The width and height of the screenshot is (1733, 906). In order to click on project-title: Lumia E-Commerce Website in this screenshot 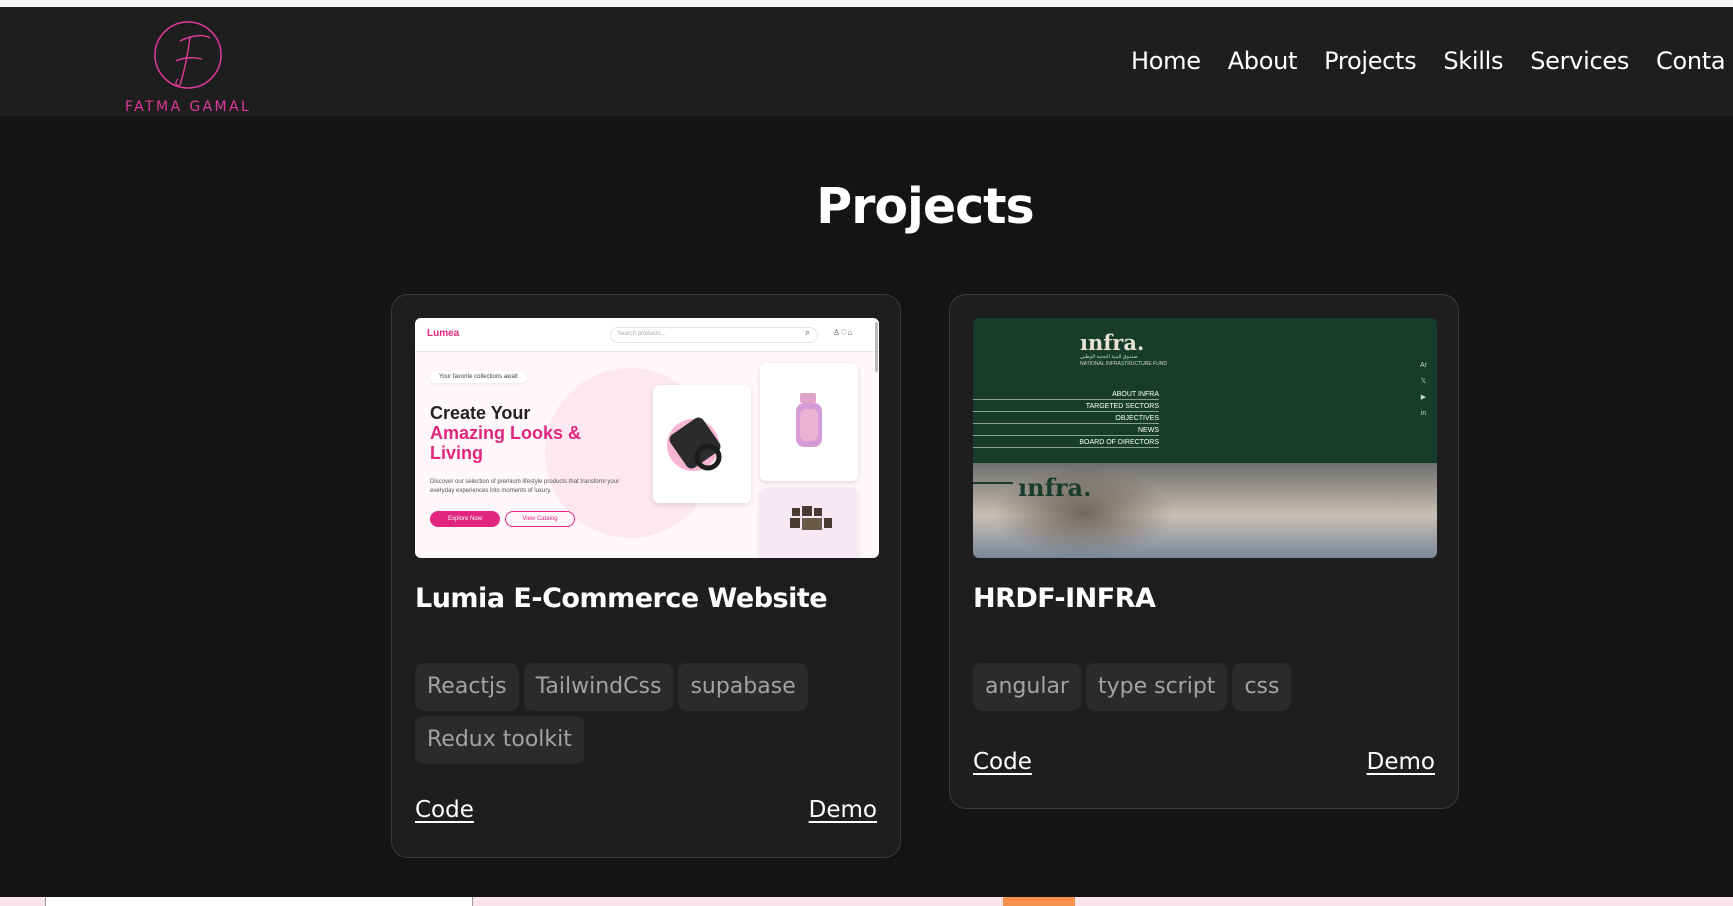, I will do `click(621, 598)`.